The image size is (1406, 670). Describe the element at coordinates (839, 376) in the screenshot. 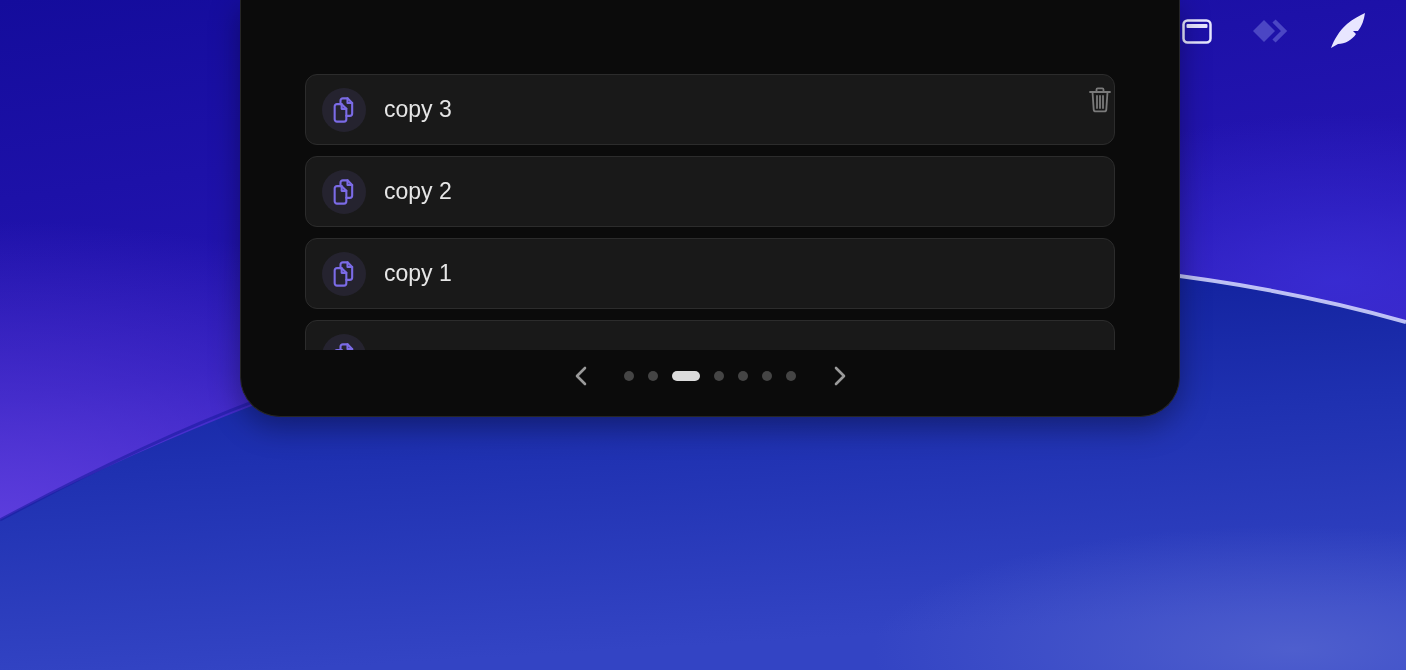

I see `chevron-right-icon` at that location.